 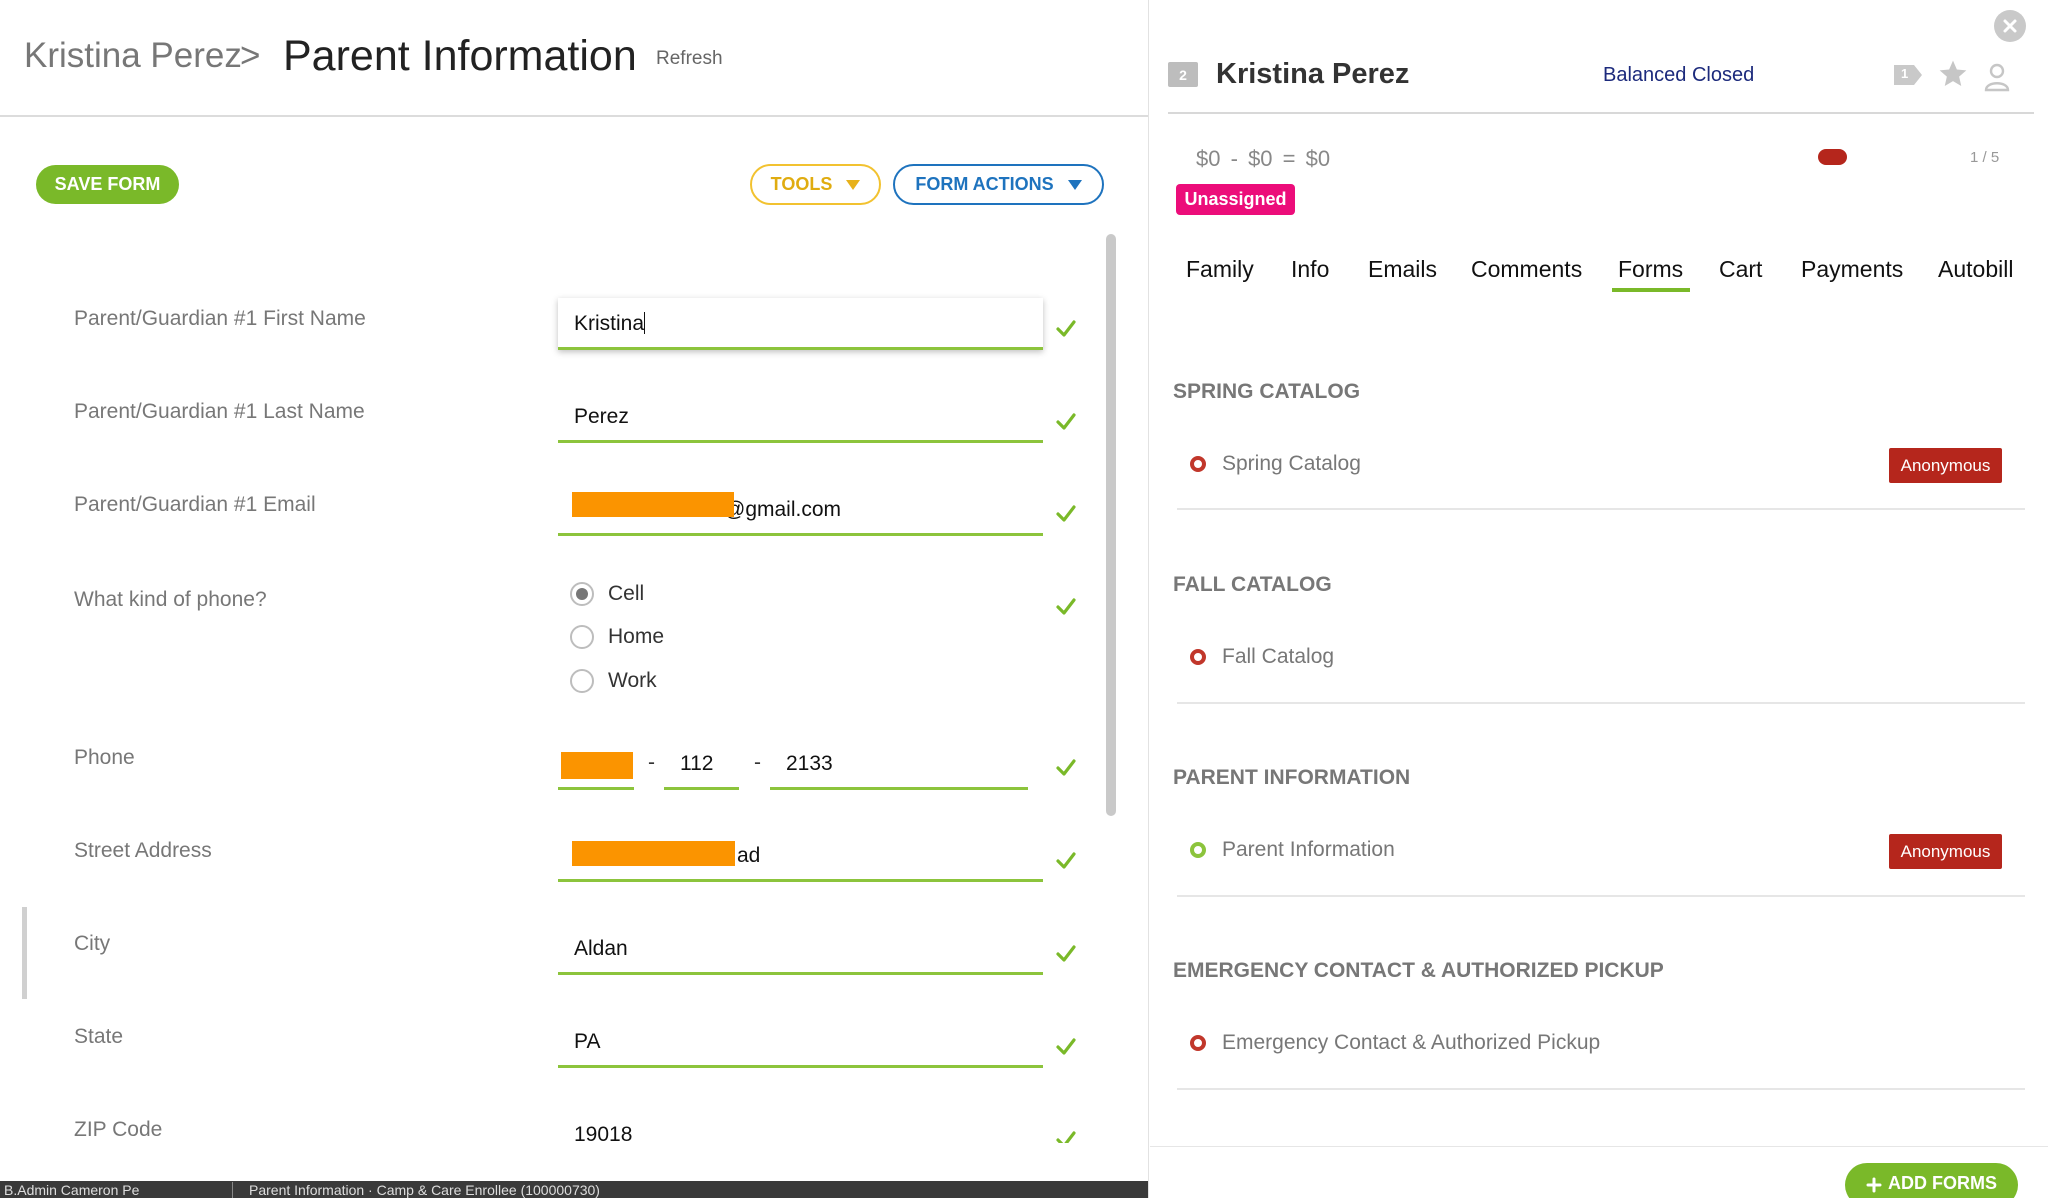 I want to click on radio-empty-icon, so click(x=582, y=637).